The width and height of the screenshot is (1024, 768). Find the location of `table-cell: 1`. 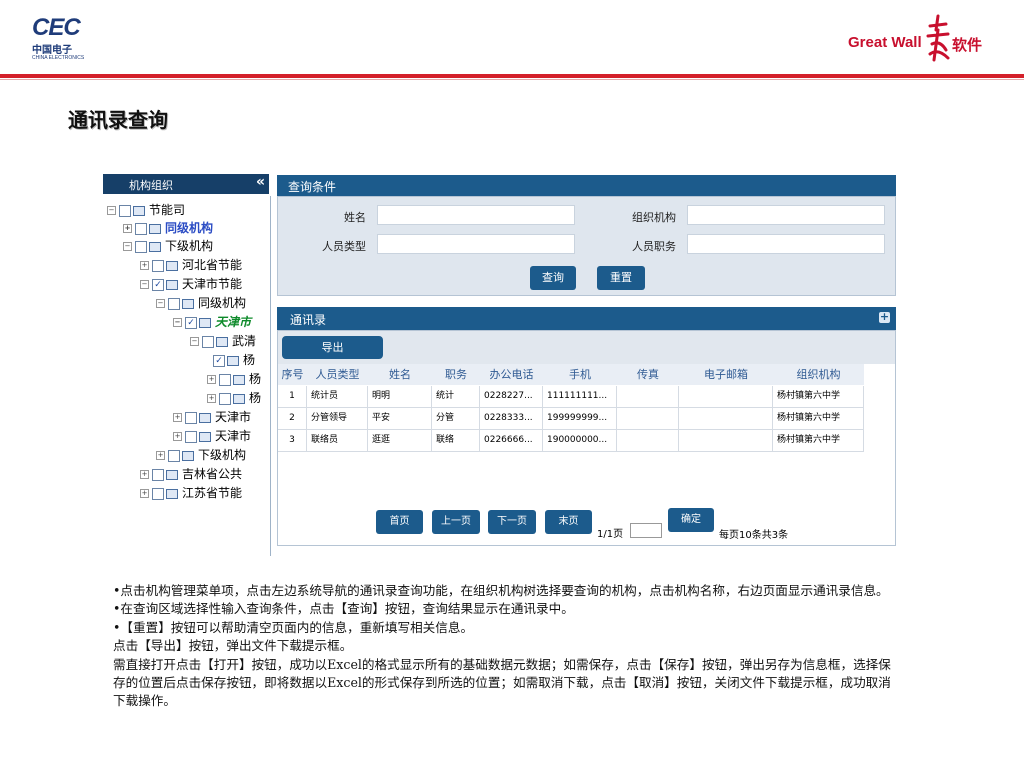

table-cell: 1 is located at coordinates (292, 396).